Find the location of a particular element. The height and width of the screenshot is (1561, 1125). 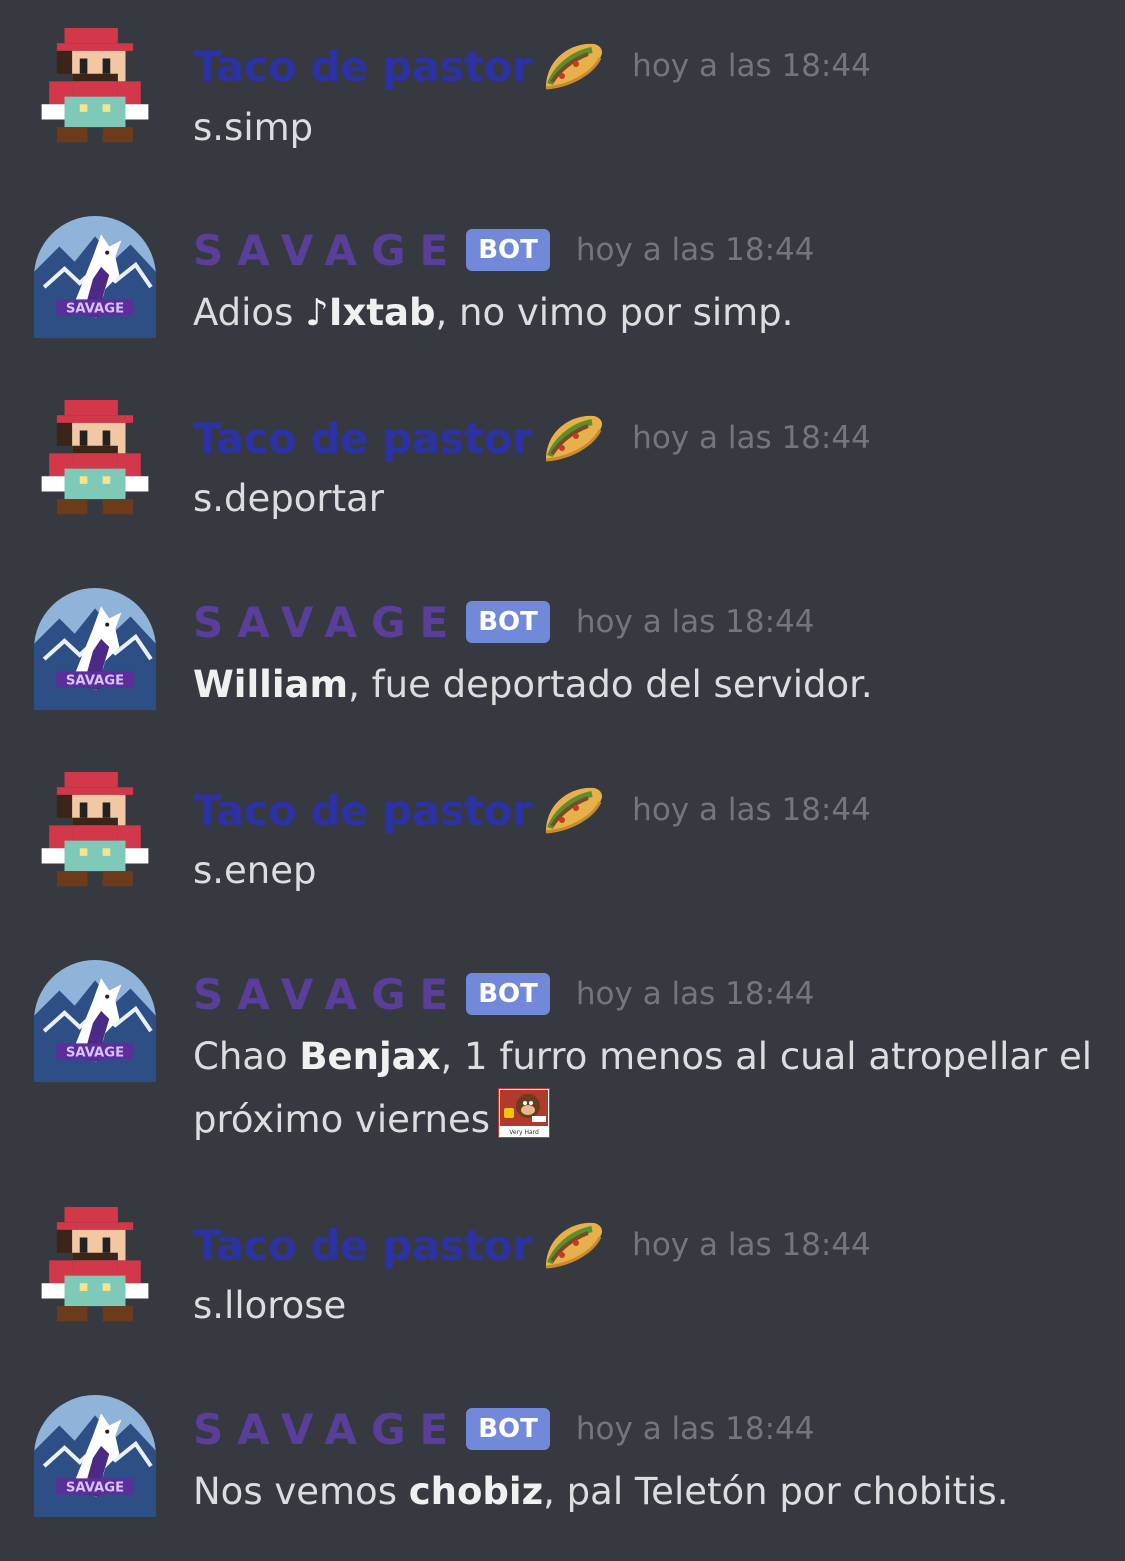

donkey-kong-very-hard-emoji: Very Hard is located at coordinates (524, 1113).